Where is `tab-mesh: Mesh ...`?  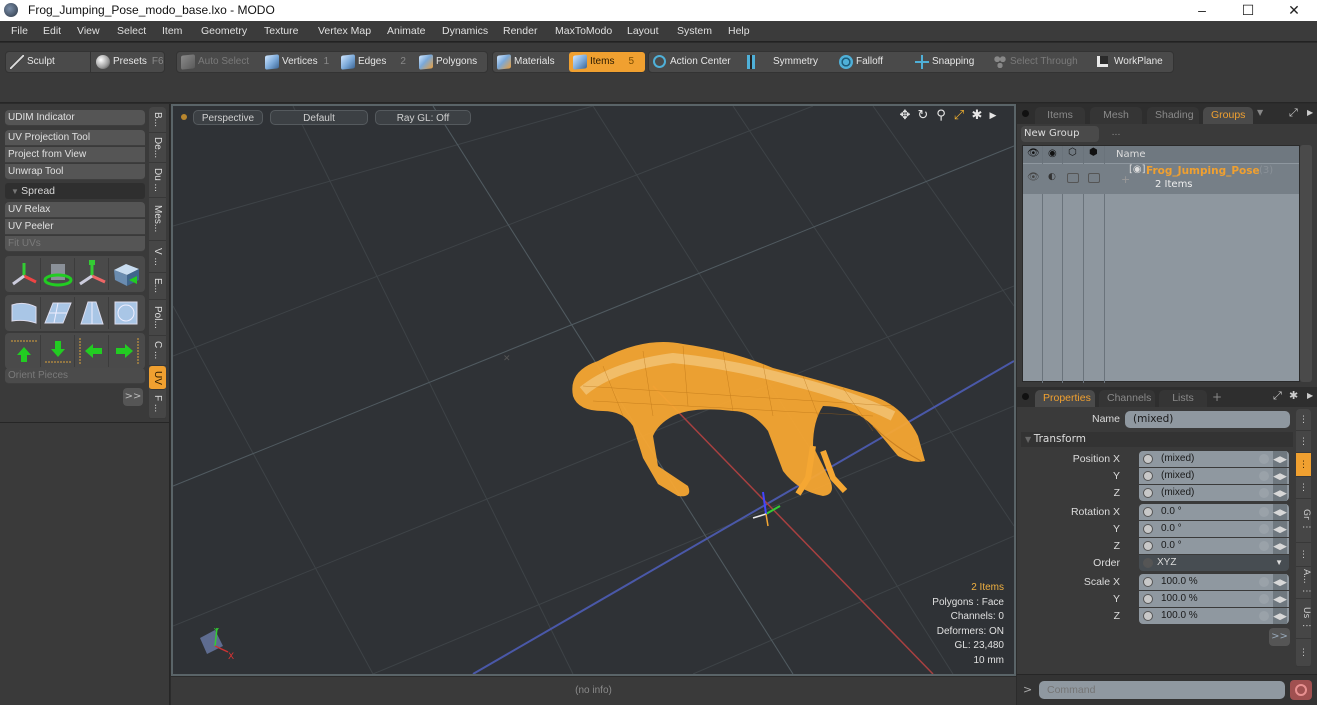
tab-mesh: Mesh ... is located at coordinates (1116, 122).